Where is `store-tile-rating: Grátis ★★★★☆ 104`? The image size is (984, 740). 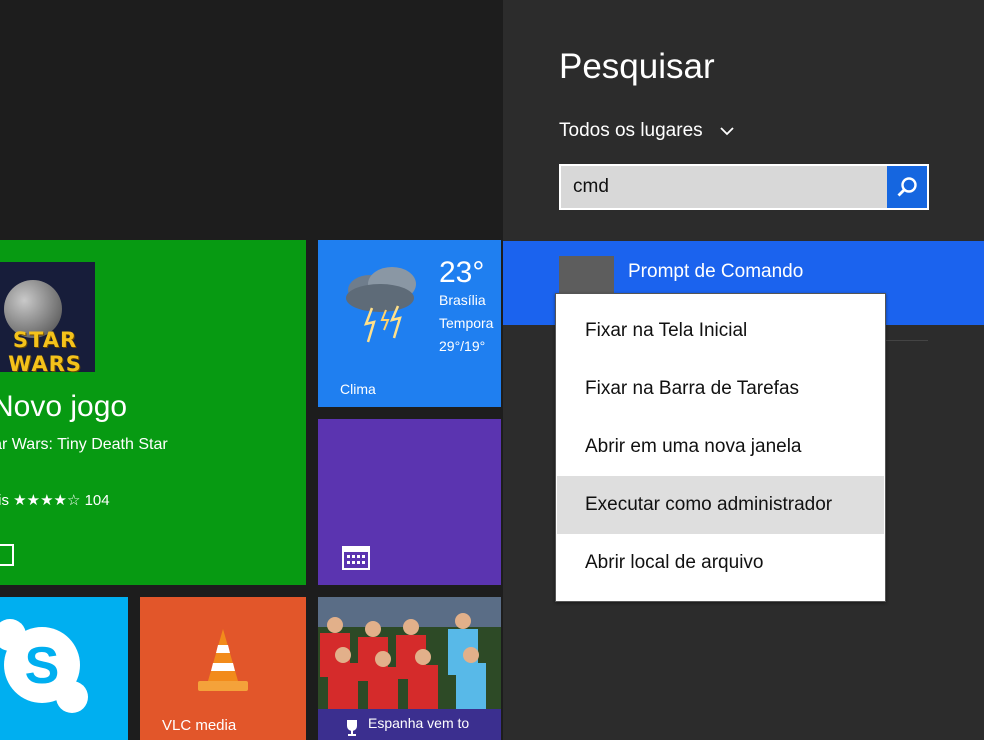 store-tile-rating: Grátis ★★★★☆ 104 is located at coordinates (55, 500).